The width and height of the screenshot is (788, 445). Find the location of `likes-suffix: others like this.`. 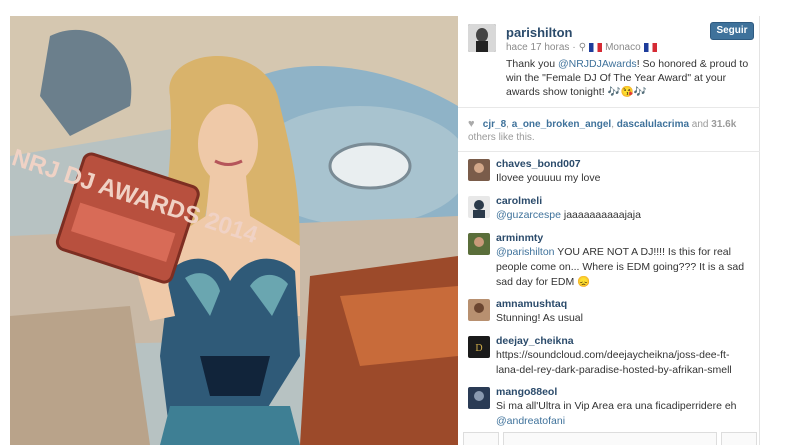

likes-suffix: others like this. is located at coordinates (501, 137).